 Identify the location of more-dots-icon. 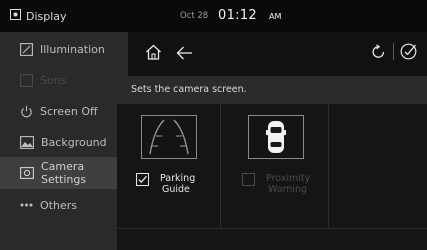
(26, 205).